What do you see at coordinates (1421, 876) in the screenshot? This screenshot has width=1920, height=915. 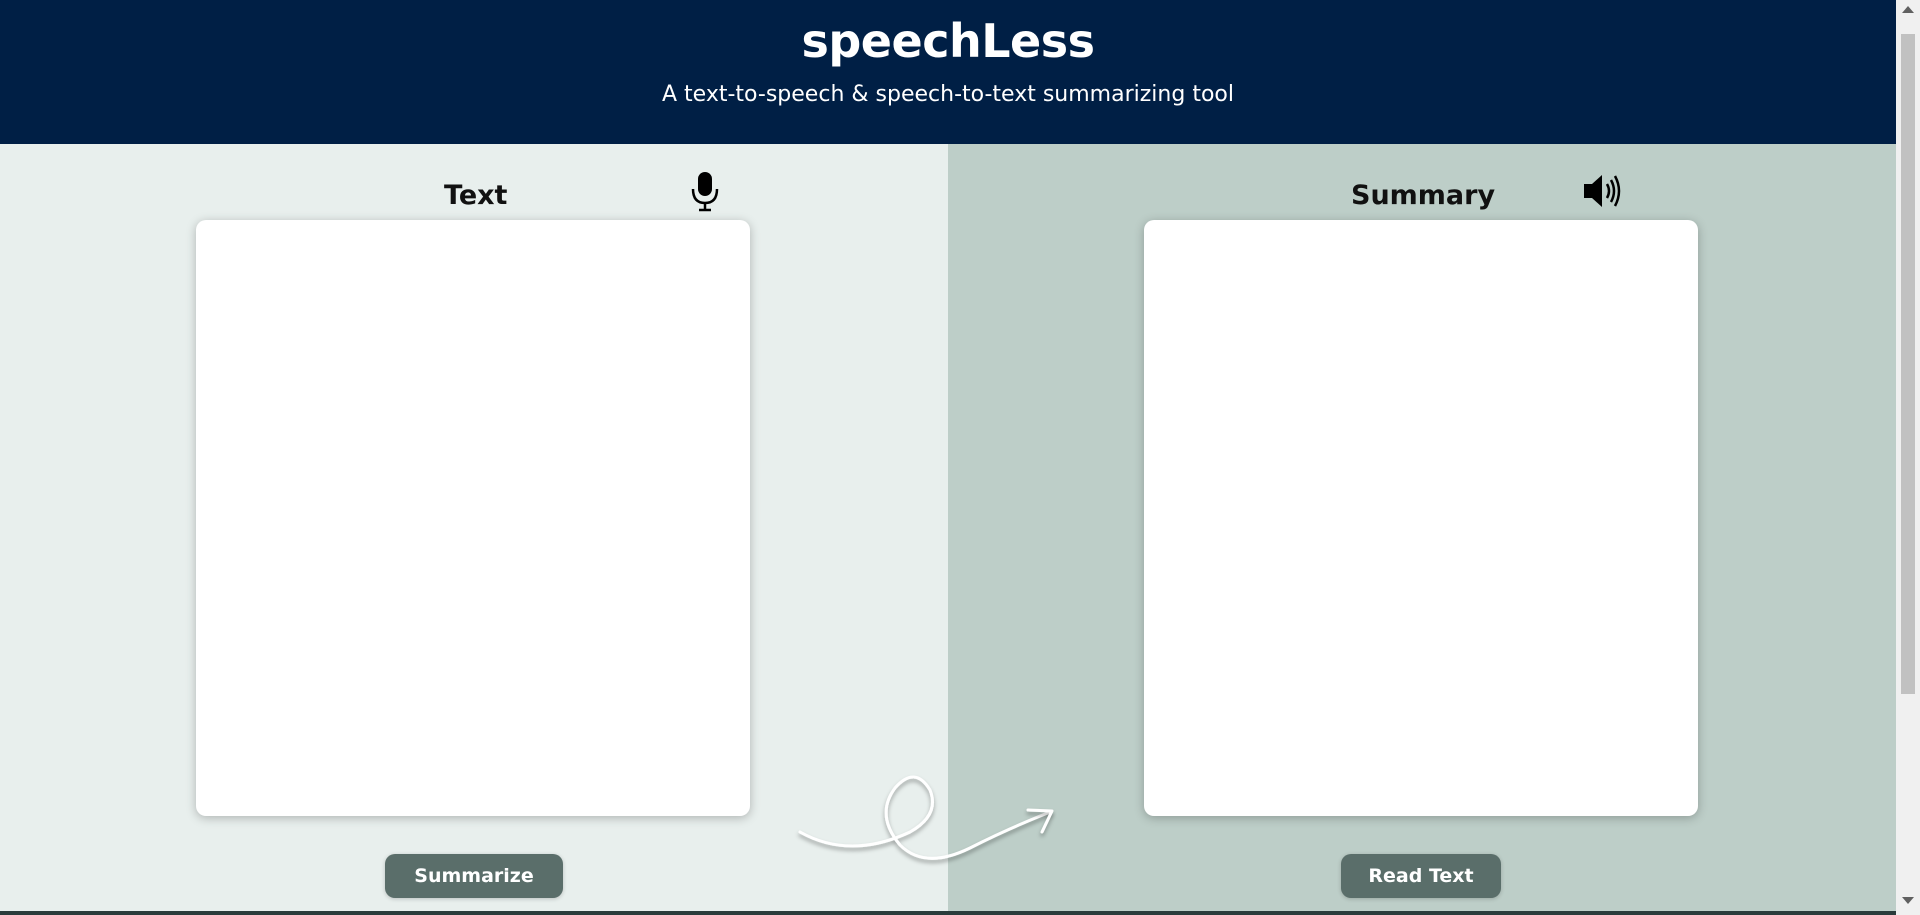 I see `read-text-button: Read Text` at bounding box center [1421, 876].